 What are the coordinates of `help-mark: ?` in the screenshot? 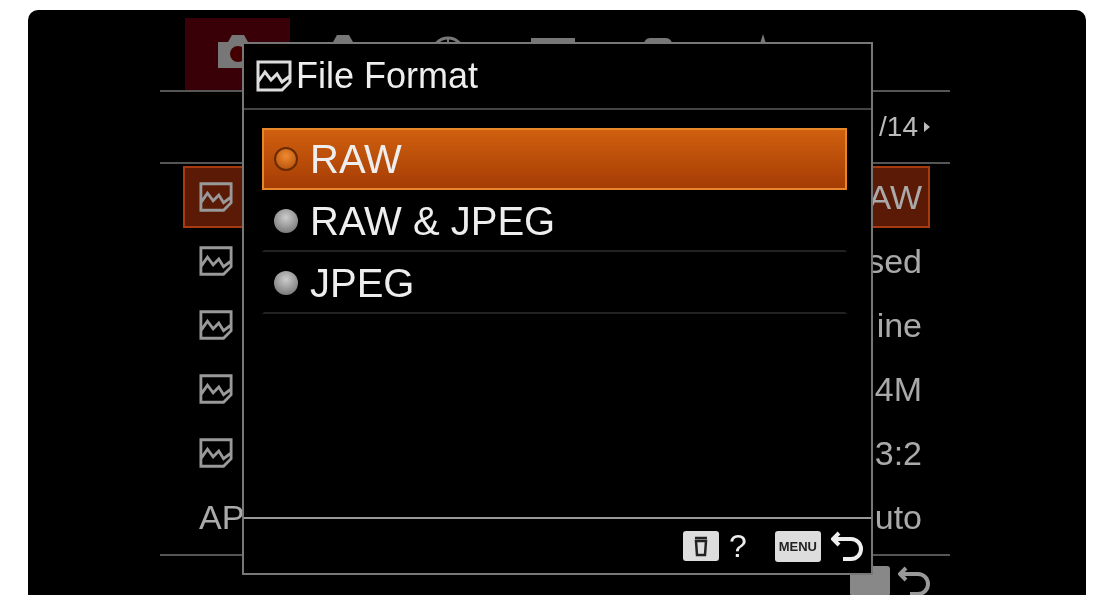 It's located at (737, 546).